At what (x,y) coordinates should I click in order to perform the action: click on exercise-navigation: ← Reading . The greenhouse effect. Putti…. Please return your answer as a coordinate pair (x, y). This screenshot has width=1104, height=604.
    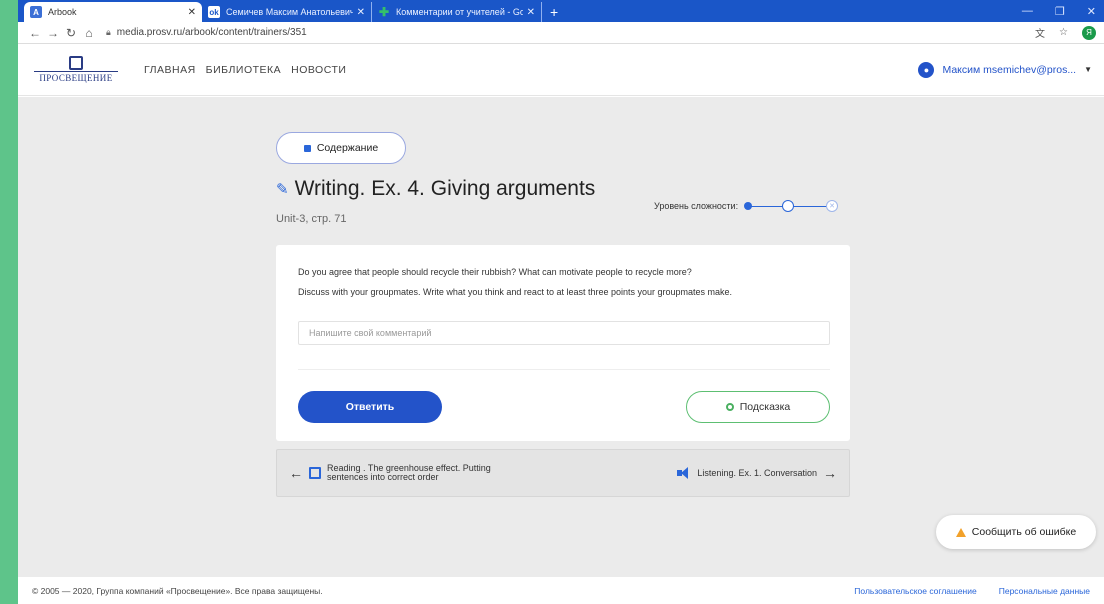
    Looking at the image, I should click on (563, 473).